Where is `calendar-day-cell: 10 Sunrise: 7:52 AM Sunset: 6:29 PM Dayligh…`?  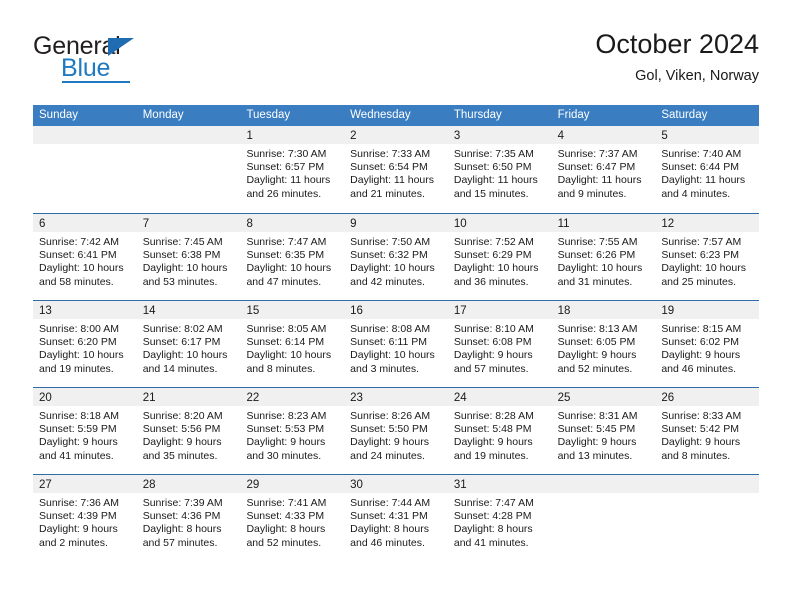 calendar-day-cell: 10 Sunrise: 7:52 AM Sunset: 6:29 PM Dayligh… is located at coordinates (499, 257).